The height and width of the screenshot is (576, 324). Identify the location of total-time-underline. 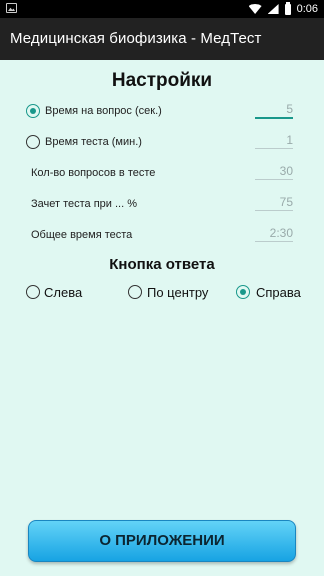
(274, 241).